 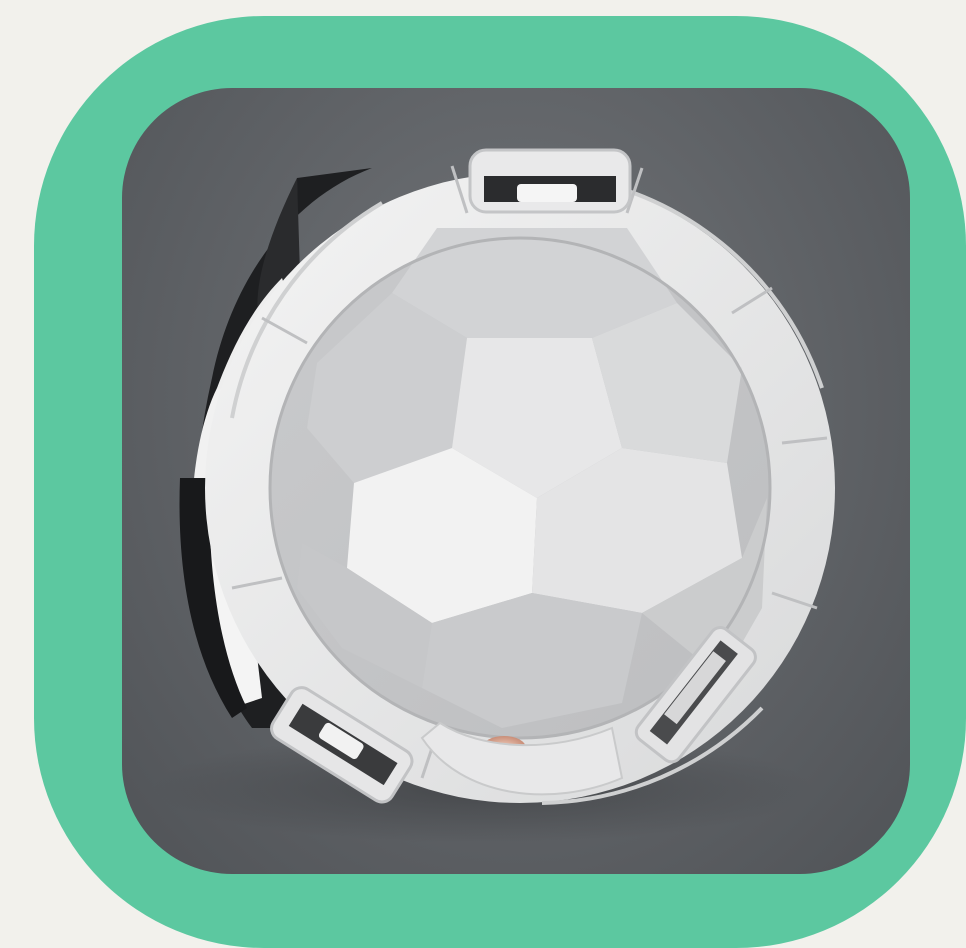 What do you see at coordinates (550, 181) in the screenshot?
I see `top-slot` at bounding box center [550, 181].